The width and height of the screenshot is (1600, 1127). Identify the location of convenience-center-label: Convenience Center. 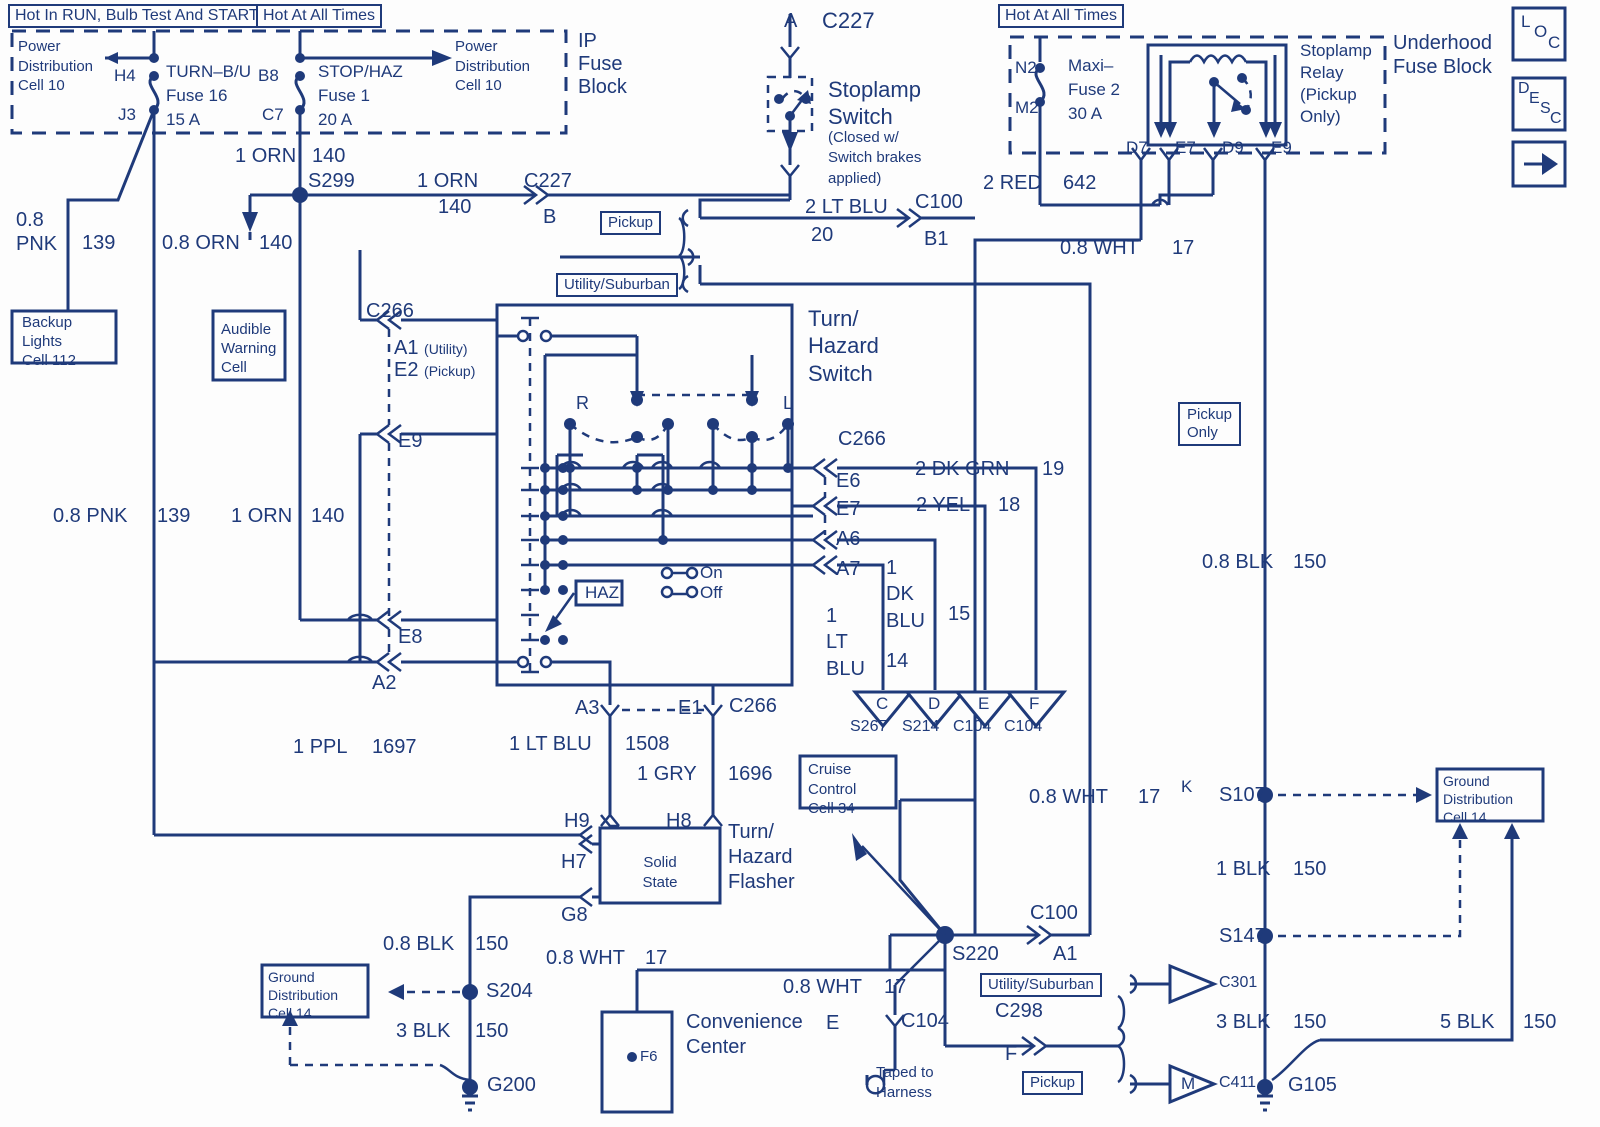
(744, 1034).